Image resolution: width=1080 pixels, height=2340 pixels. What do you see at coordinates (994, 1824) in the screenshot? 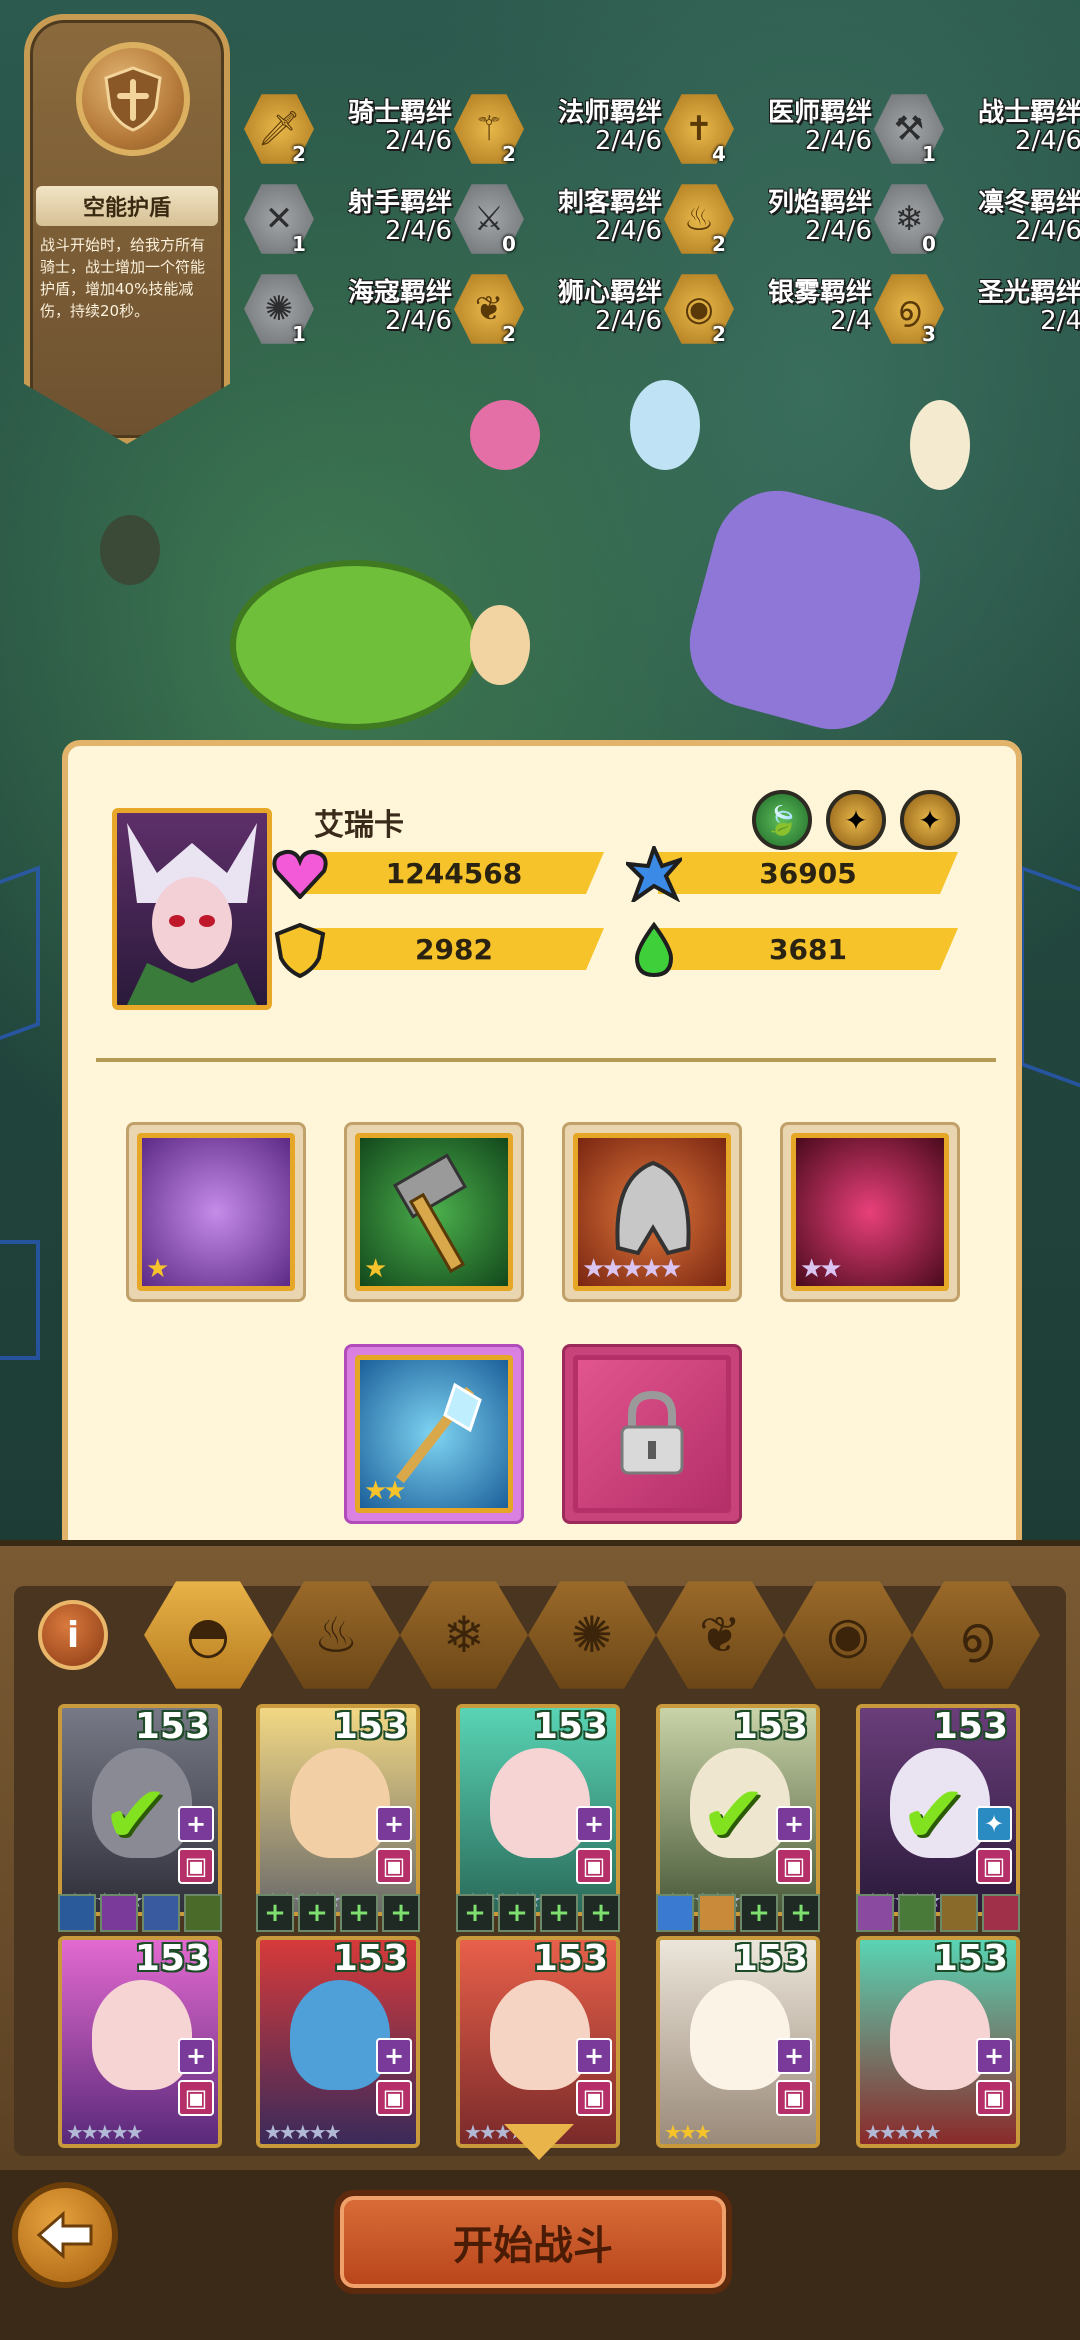
I see `staff-equip-icon: ✦` at bounding box center [994, 1824].